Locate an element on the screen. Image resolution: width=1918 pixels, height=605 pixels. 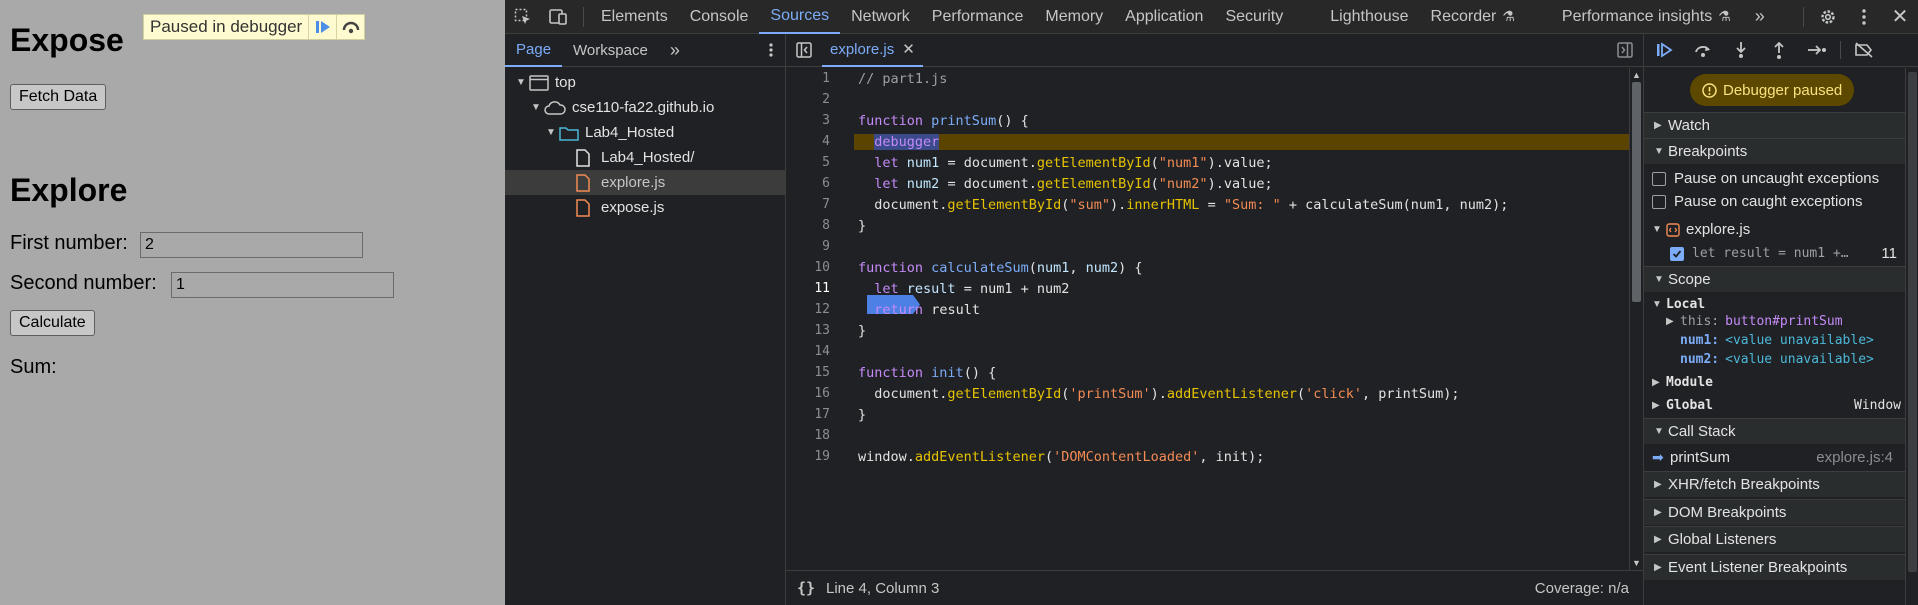
call-stack-section-header: ▼ Call Stack is located at coordinates (1774, 431).